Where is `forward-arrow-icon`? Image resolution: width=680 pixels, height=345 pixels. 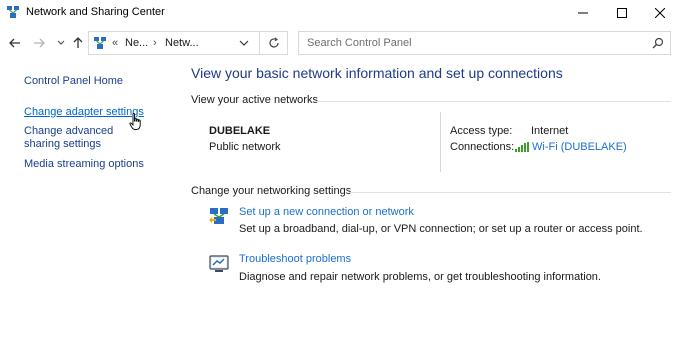 forward-arrow-icon is located at coordinates (39, 43).